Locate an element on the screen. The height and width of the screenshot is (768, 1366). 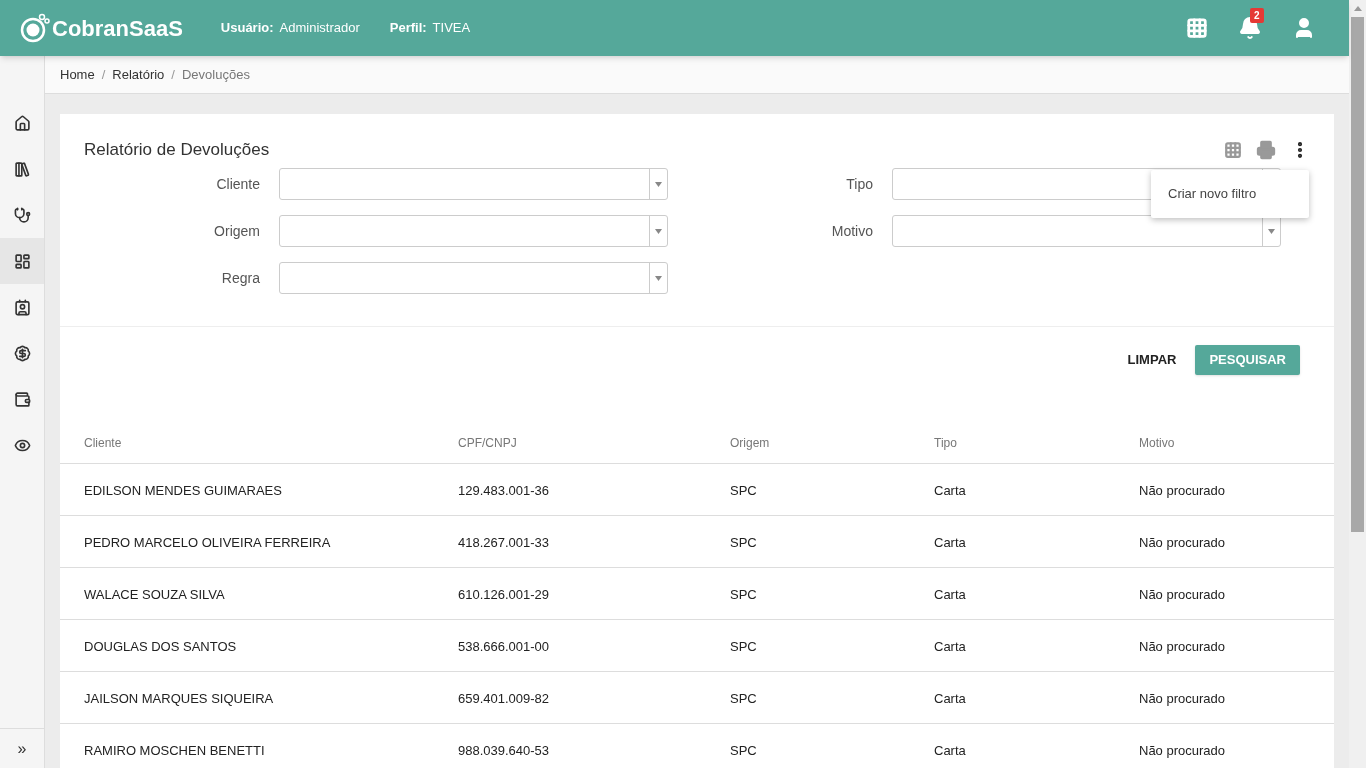
table-cell: 538.666.001-00 is located at coordinates (504, 646).